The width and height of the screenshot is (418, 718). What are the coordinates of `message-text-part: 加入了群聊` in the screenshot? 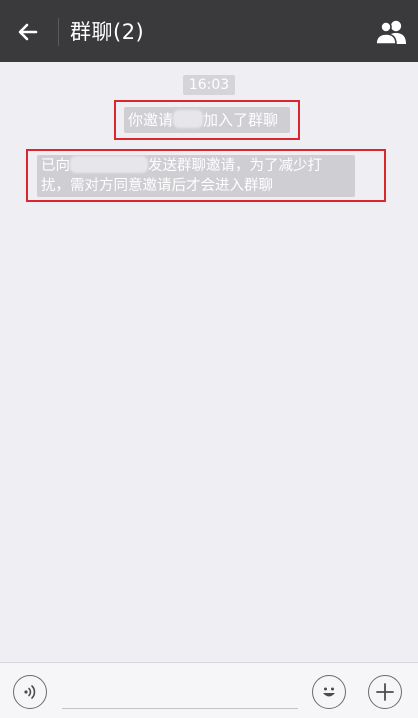 It's located at (241, 120).